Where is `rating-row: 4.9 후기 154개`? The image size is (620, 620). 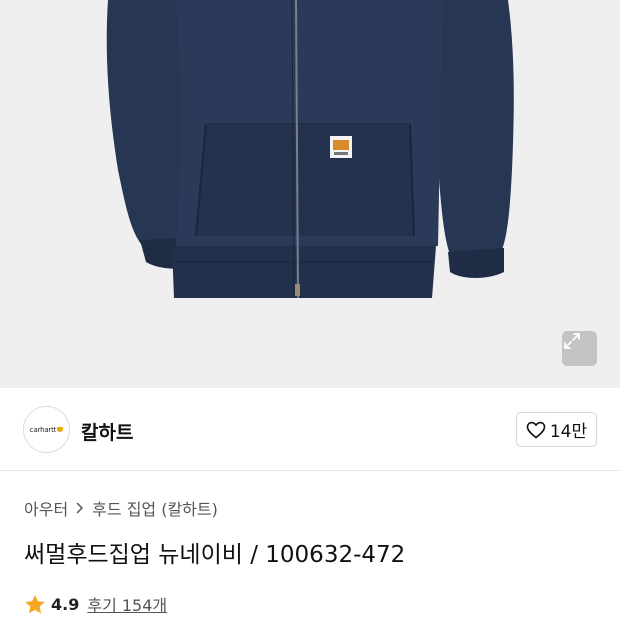
rating-row: 4.9 후기 154개 is located at coordinates (95, 604).